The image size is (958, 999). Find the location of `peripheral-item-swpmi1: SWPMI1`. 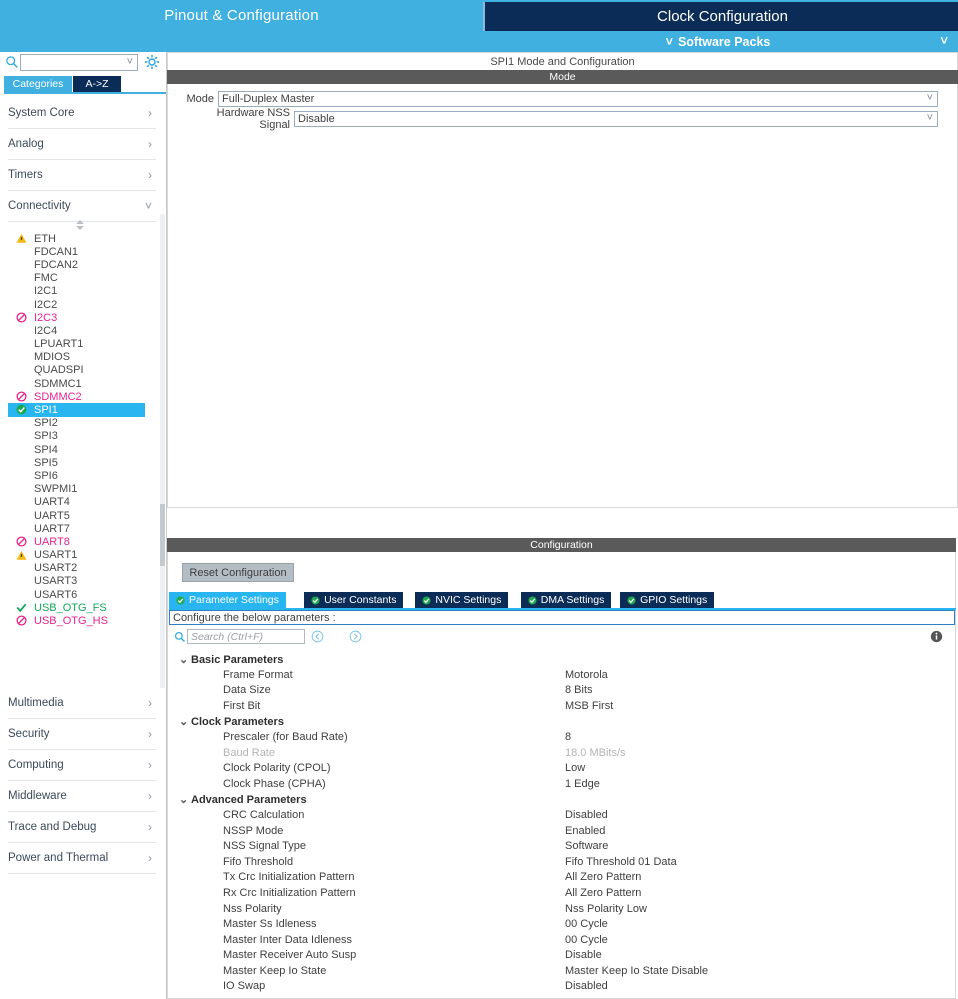

peripheral-item-swpmi1: SWPMI1 is located at coordinates (82, 489).